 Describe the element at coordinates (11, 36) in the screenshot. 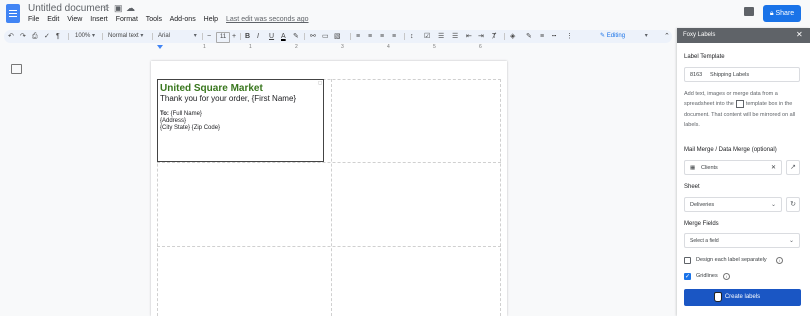

I see `undo-icon: ↶` at that location.